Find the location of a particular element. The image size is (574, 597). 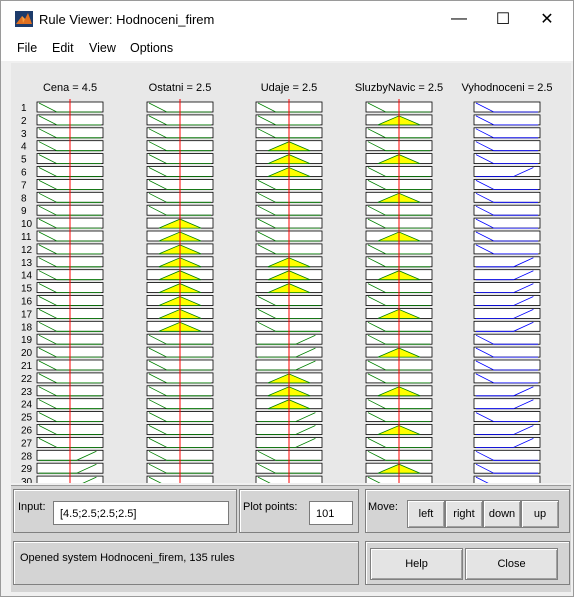

maximize-button: ☐ is located at coordinates (503, 19).